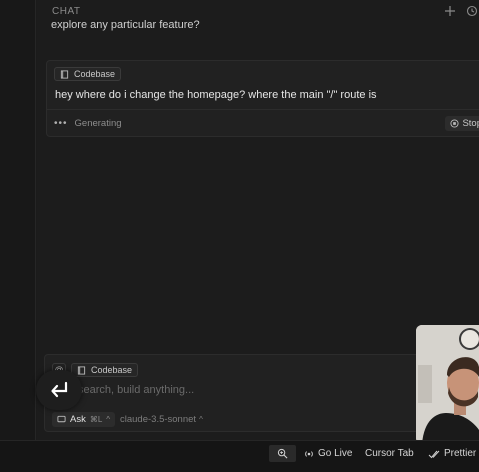  I want to click on return-icon, so click(59, 389).